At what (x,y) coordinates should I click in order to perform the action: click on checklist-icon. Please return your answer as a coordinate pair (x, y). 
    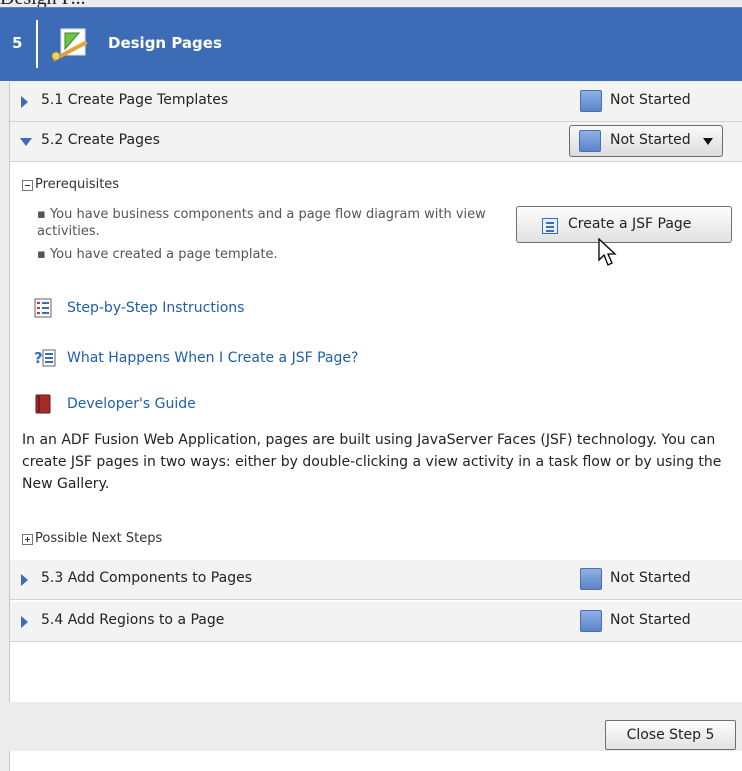
    Looking at the image, I should click on (43, 308).